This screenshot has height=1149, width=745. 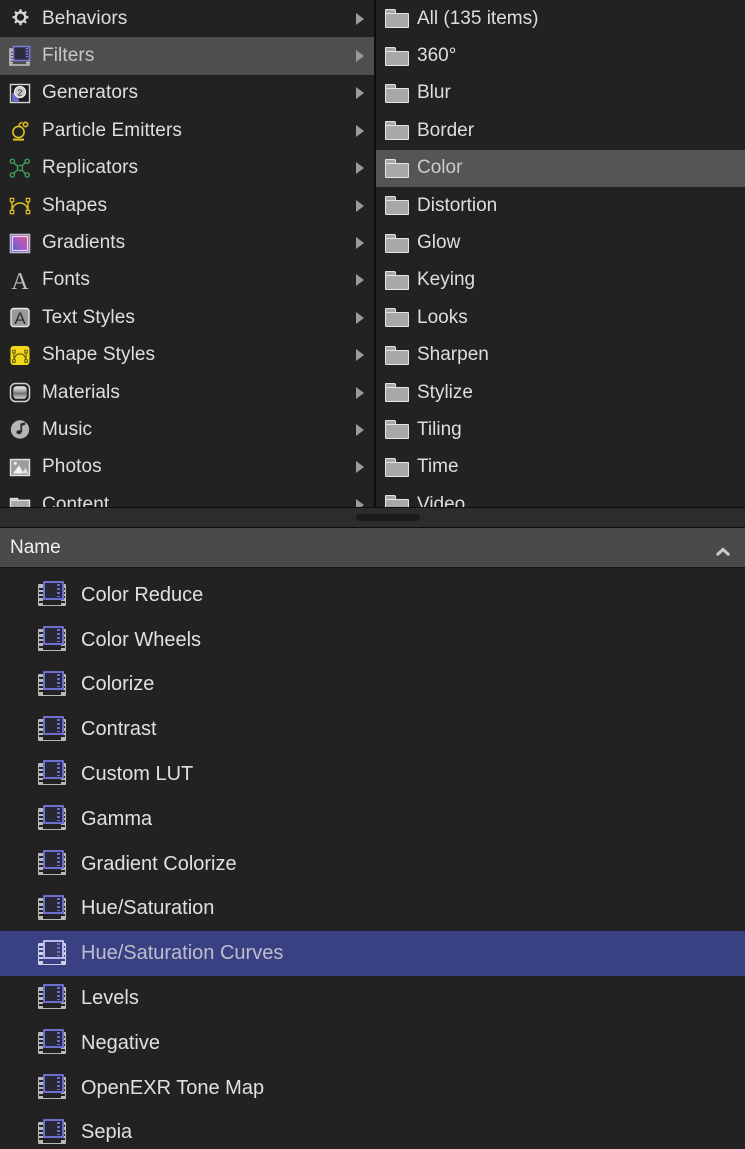 I want to click on filter-item-label: Color Reduce, so click(x=142, y=594).